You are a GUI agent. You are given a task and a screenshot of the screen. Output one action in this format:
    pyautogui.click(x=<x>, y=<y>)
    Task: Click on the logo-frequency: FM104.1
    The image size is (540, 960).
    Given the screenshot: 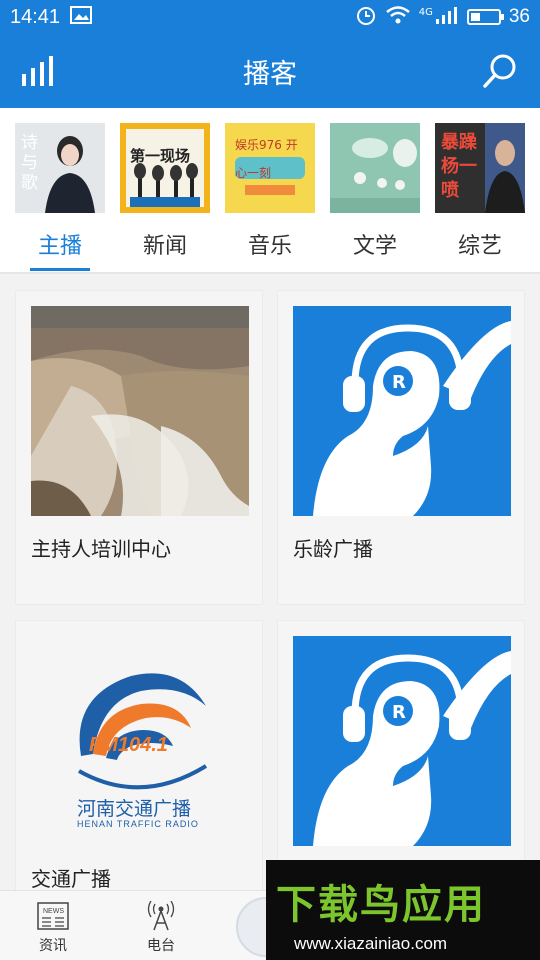 What is the action you would take?
    pyautogui.click(x=128, y=745)
    